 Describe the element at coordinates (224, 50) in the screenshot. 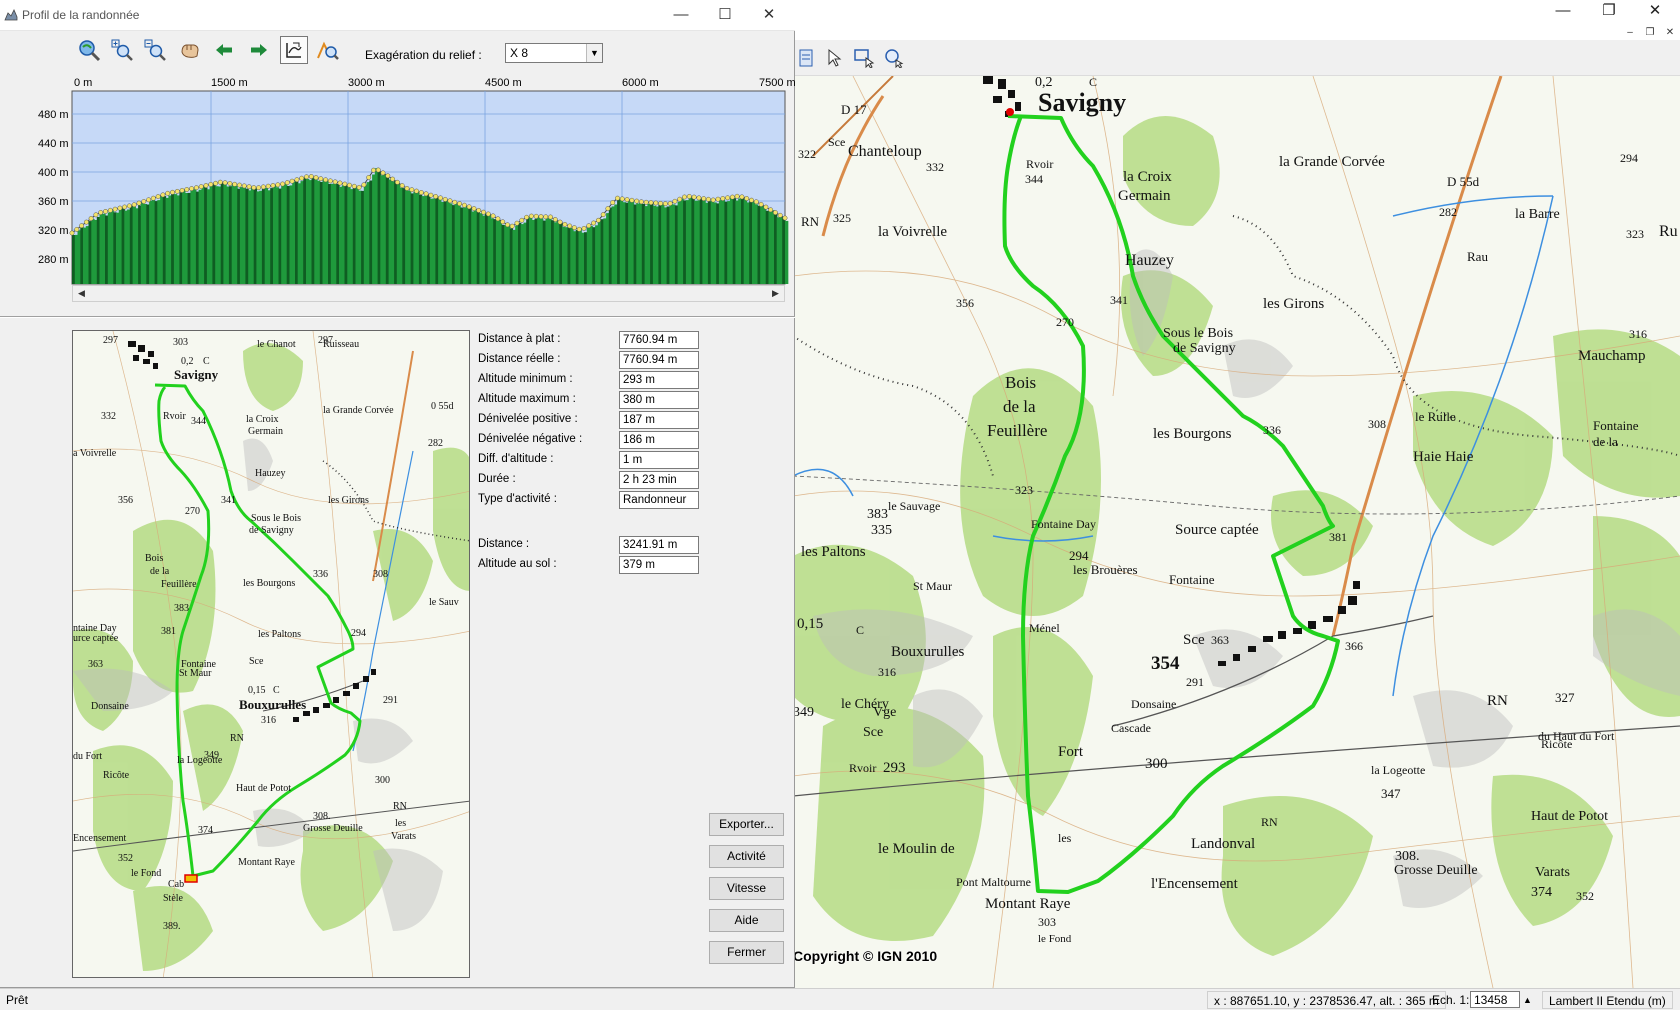

I see `arrow-left-icon` at that location.